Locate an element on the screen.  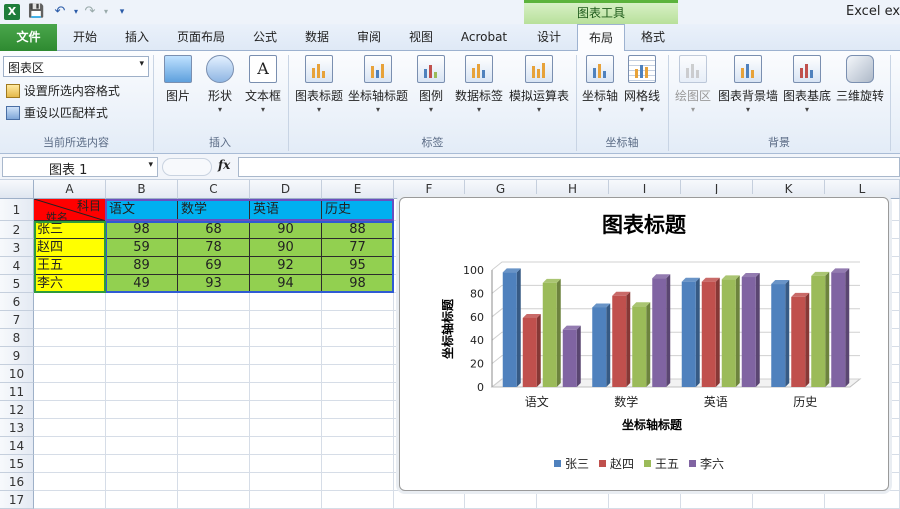
formula-input is located at coordinates (569, 167).